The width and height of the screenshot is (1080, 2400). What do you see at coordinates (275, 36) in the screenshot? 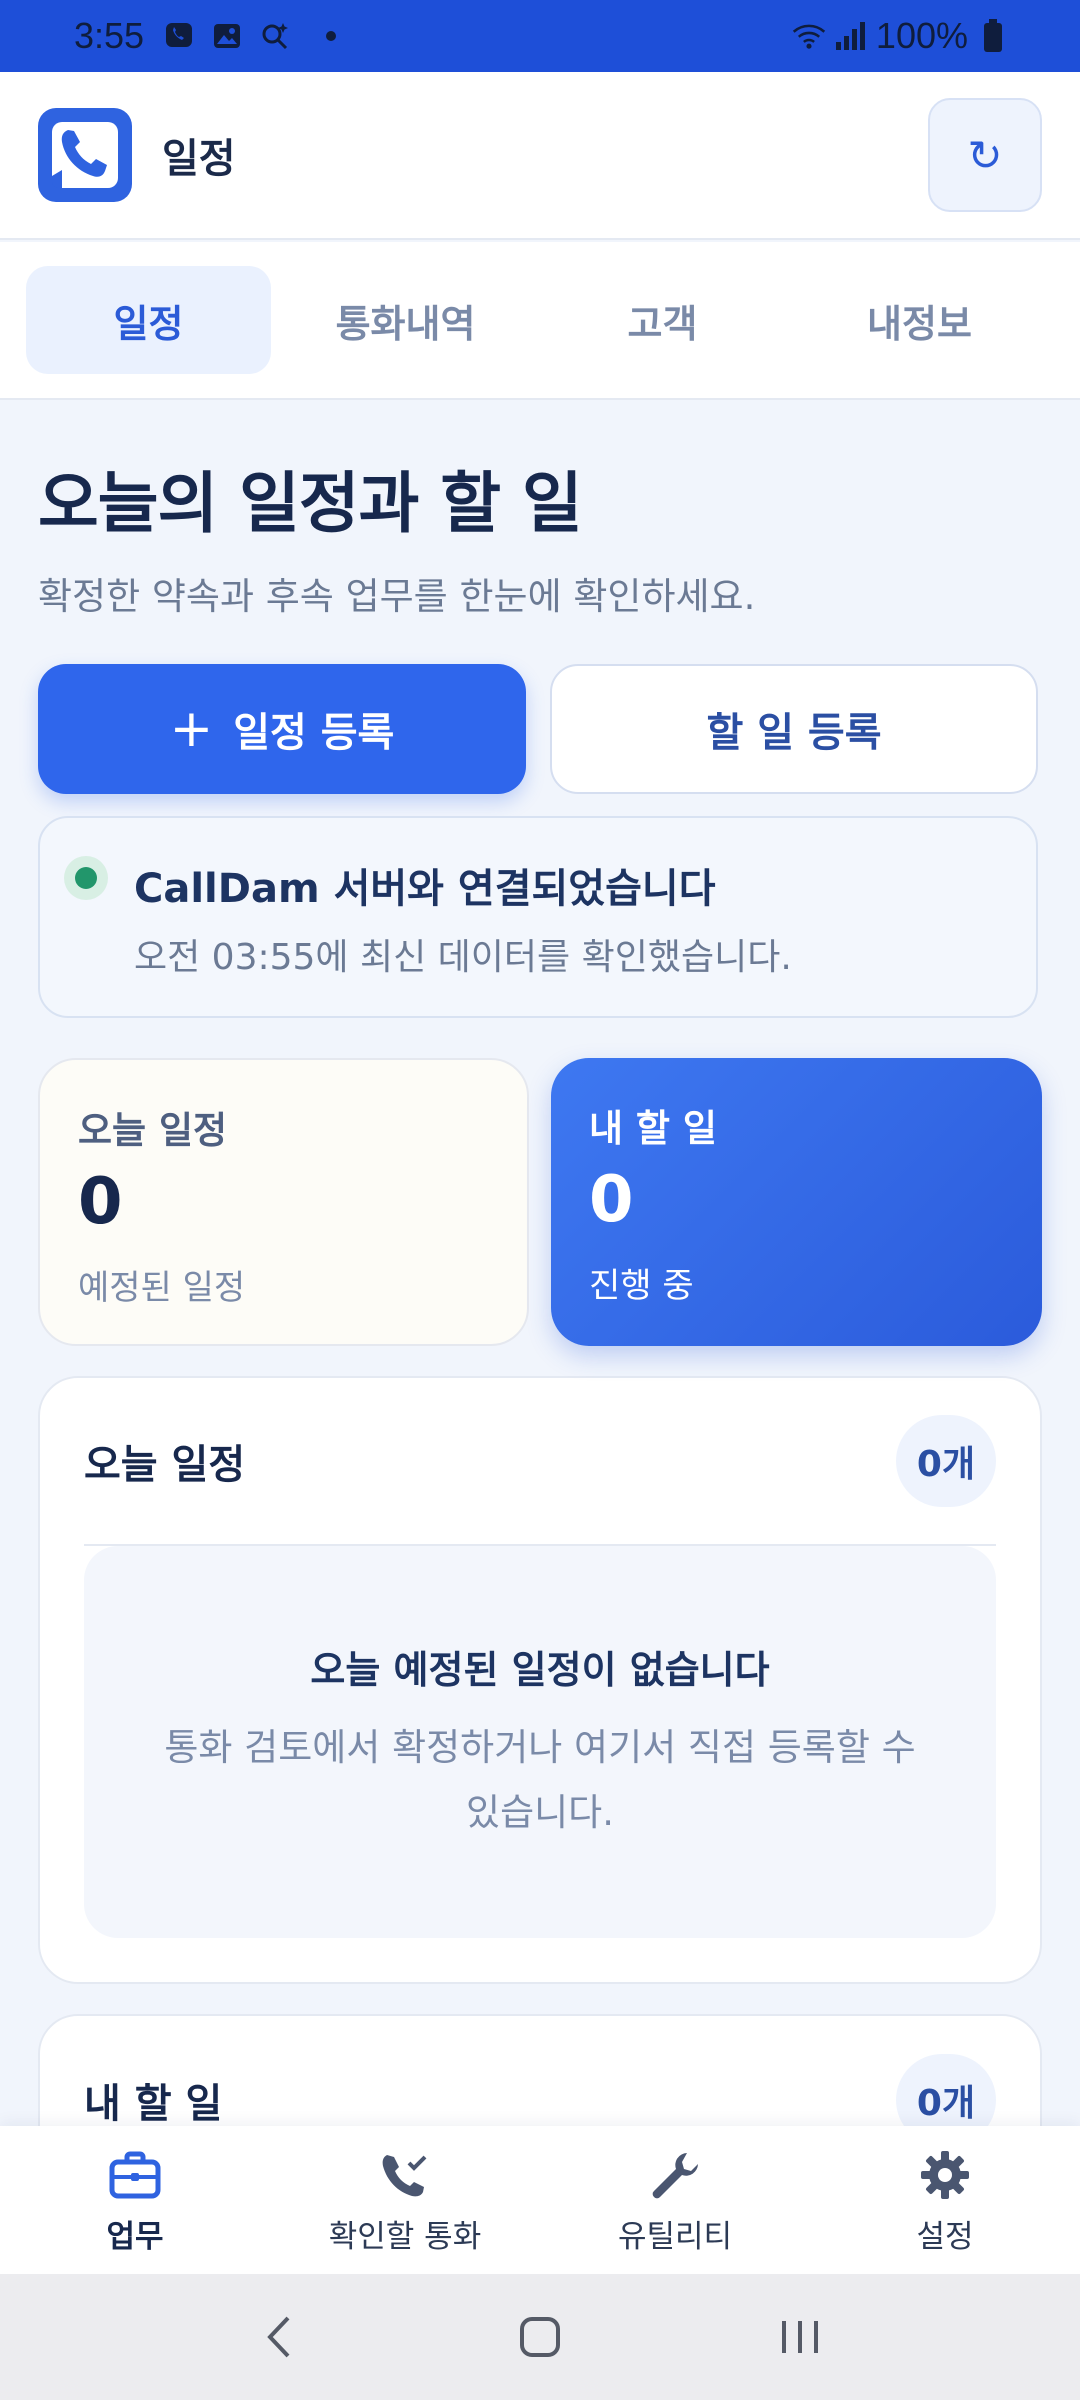
I see `search-sparkle-icon` at bounding box center [275, 36].